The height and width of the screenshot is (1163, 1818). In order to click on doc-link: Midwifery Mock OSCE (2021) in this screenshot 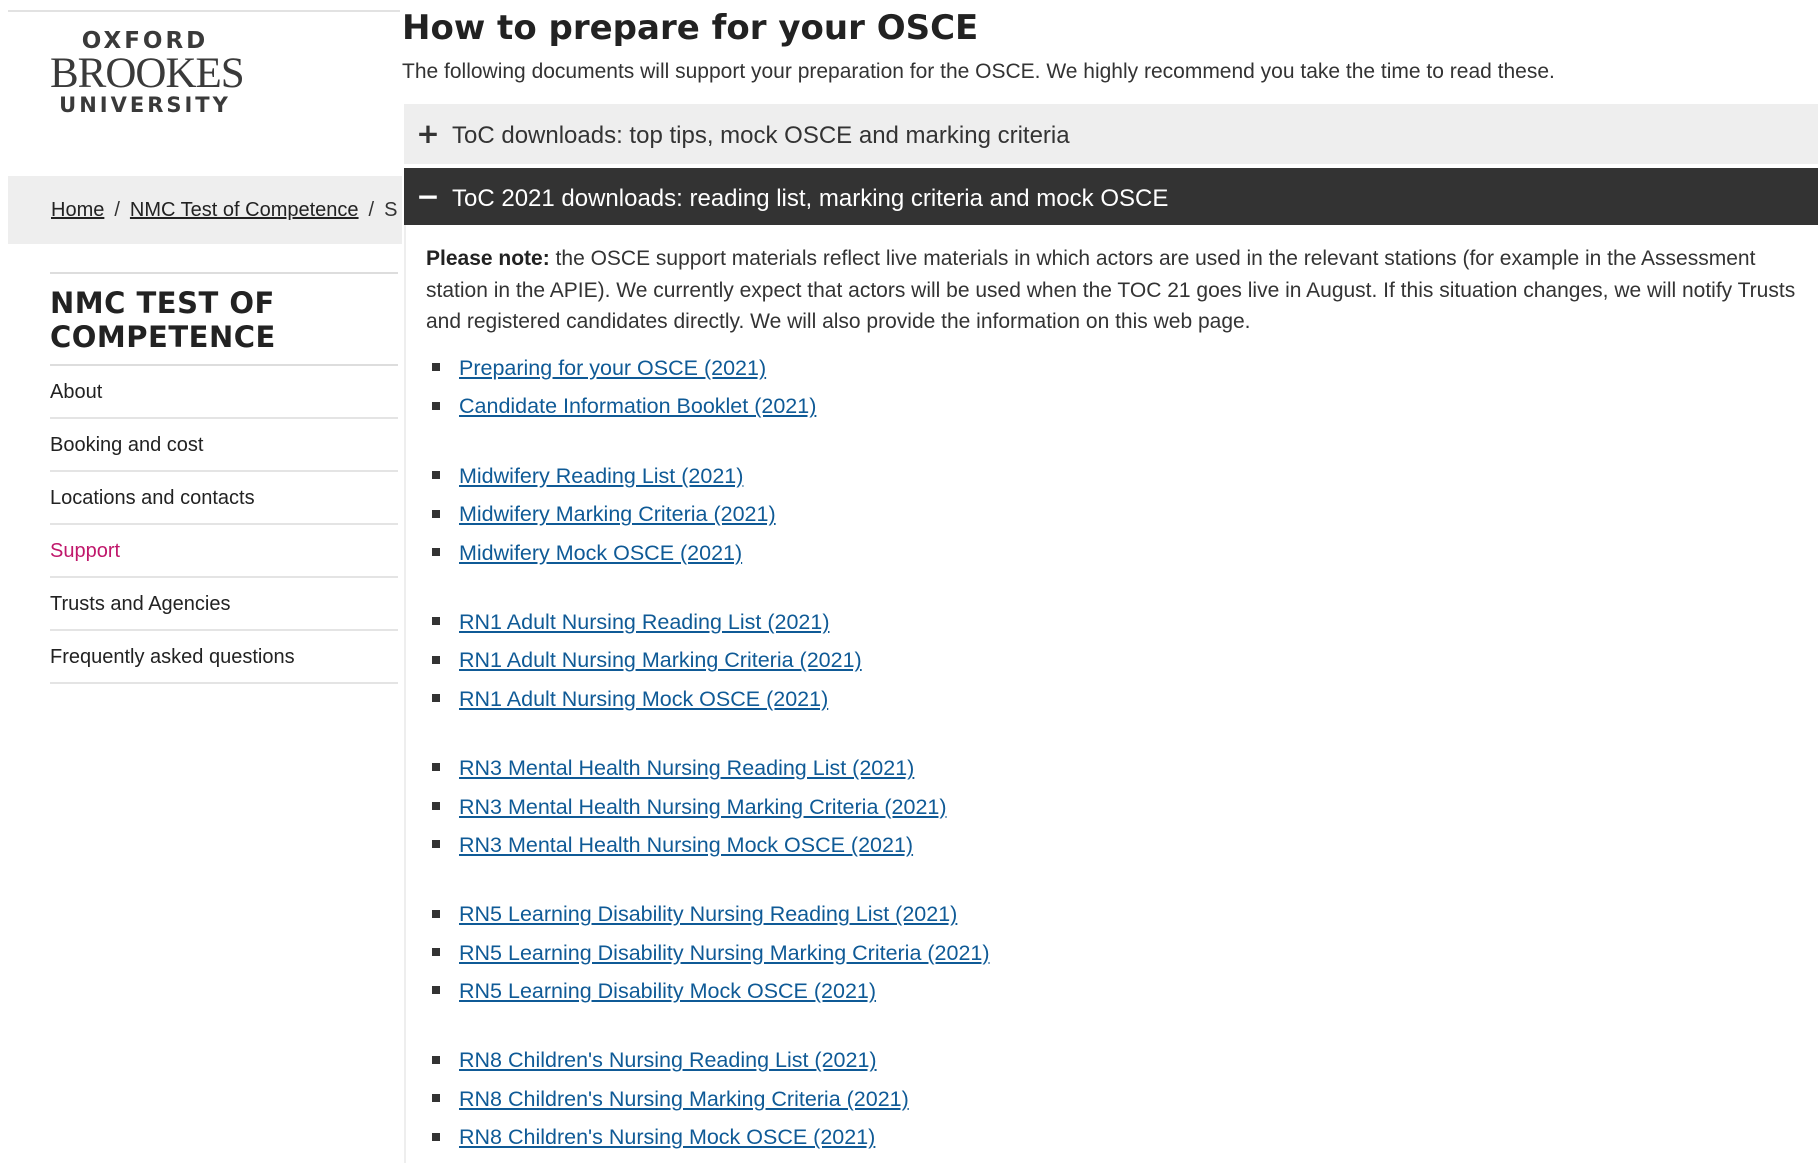, I will do `click(600, 553)`.